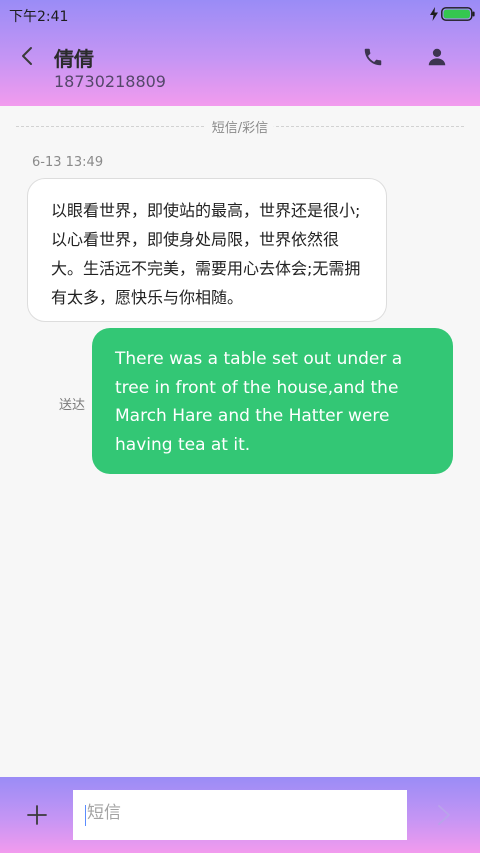 The height and width of the screenshot is (853, 480). What do you see at coordinates (240, 14) in the screenshot?
I see `status-bar: 下午2:41` at bounding box center [240, 14].